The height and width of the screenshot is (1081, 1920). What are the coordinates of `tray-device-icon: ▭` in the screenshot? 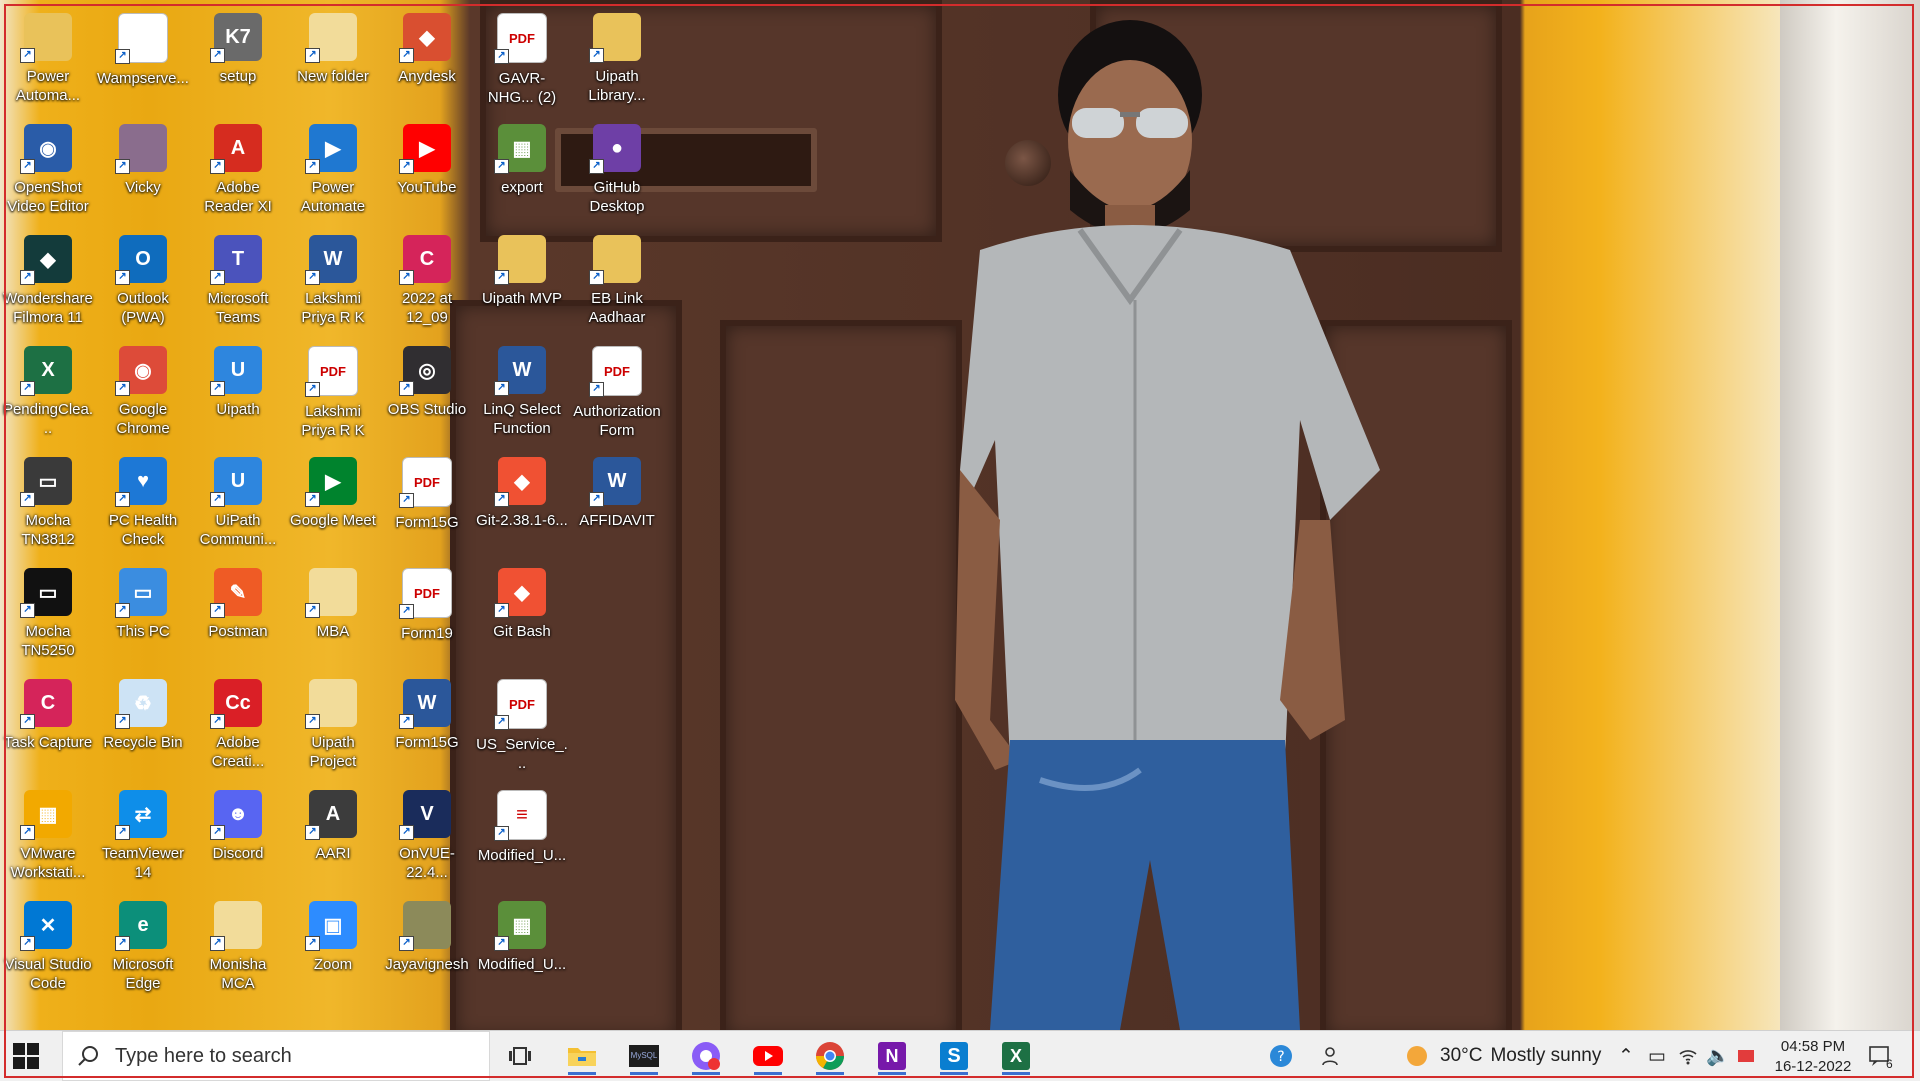 It's located at (1657, 1056).